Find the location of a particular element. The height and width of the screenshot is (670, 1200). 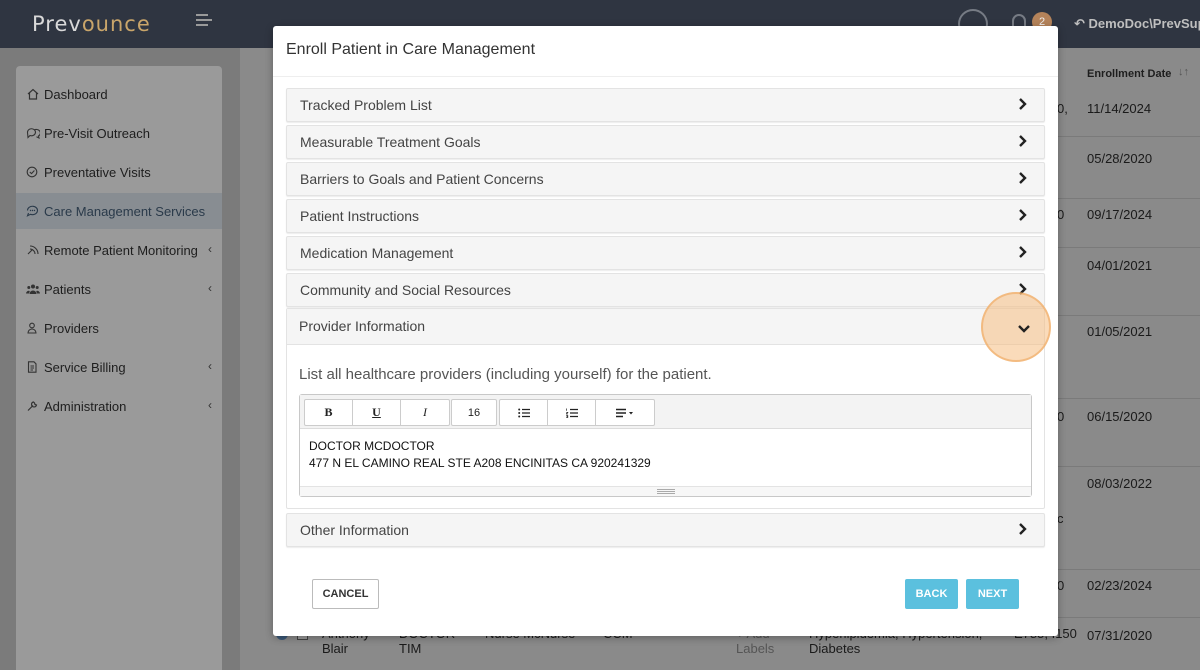

click-highlight is located at coordinates (1016, 327).